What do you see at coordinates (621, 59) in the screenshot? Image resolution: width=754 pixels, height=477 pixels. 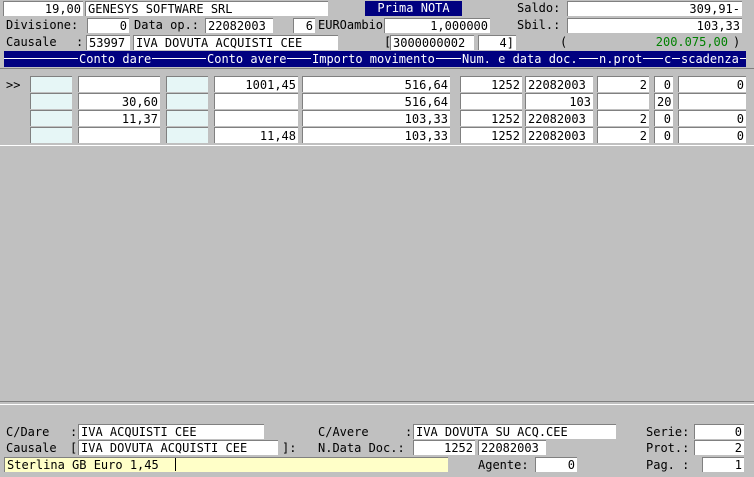 I see `col-nprot: n.prot` at bounding box center [621, 59].